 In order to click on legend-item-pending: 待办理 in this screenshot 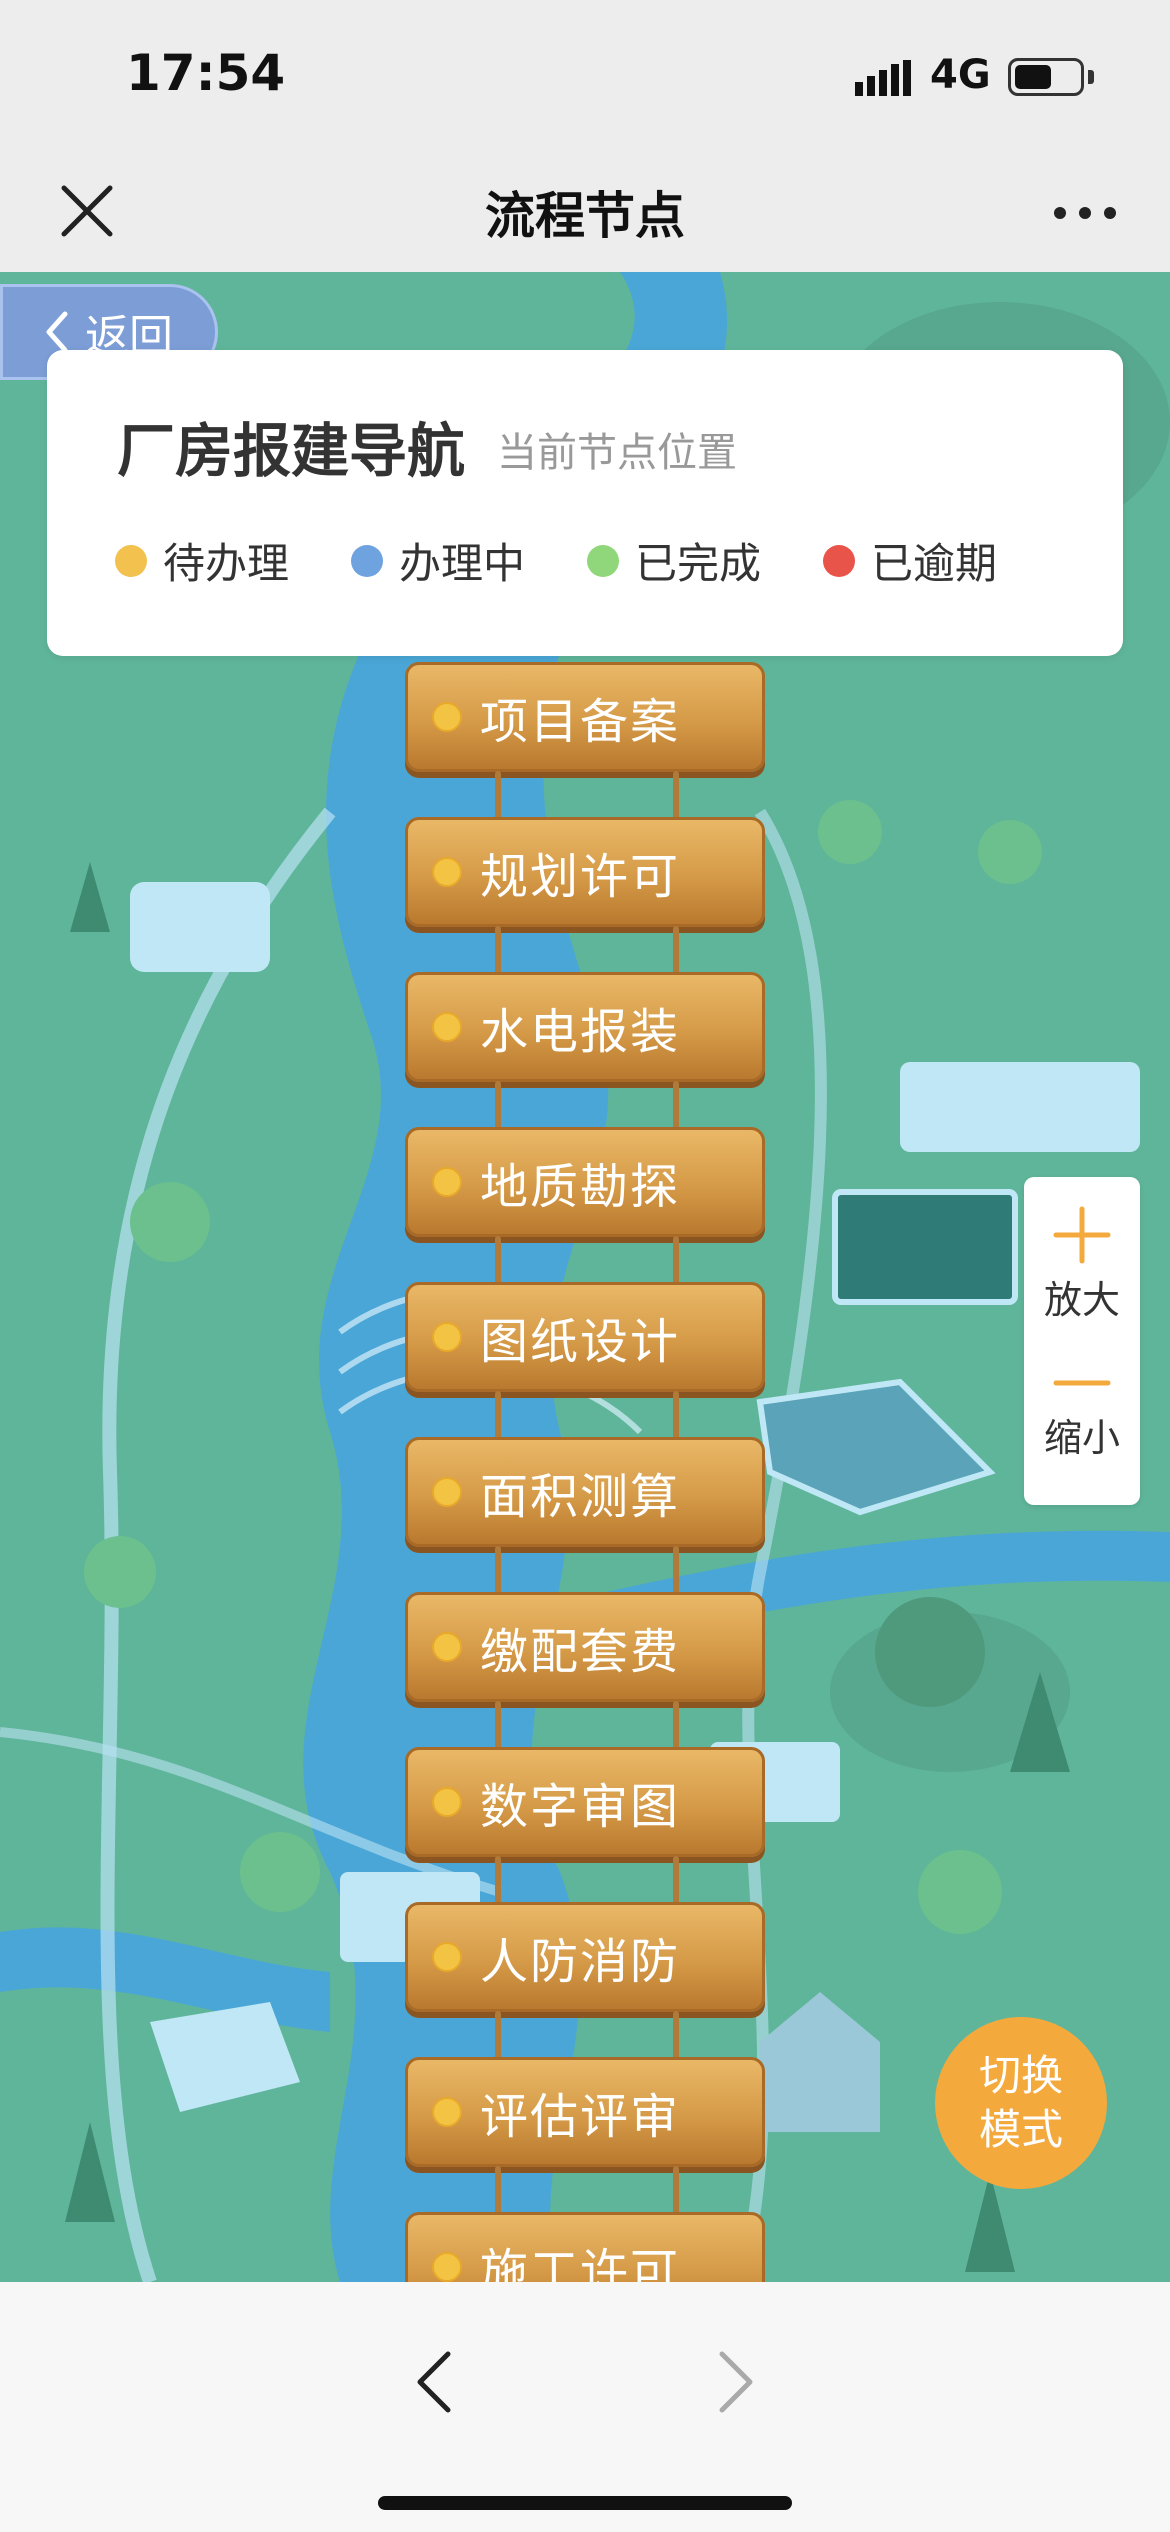, I will do `click(202, 560)`.